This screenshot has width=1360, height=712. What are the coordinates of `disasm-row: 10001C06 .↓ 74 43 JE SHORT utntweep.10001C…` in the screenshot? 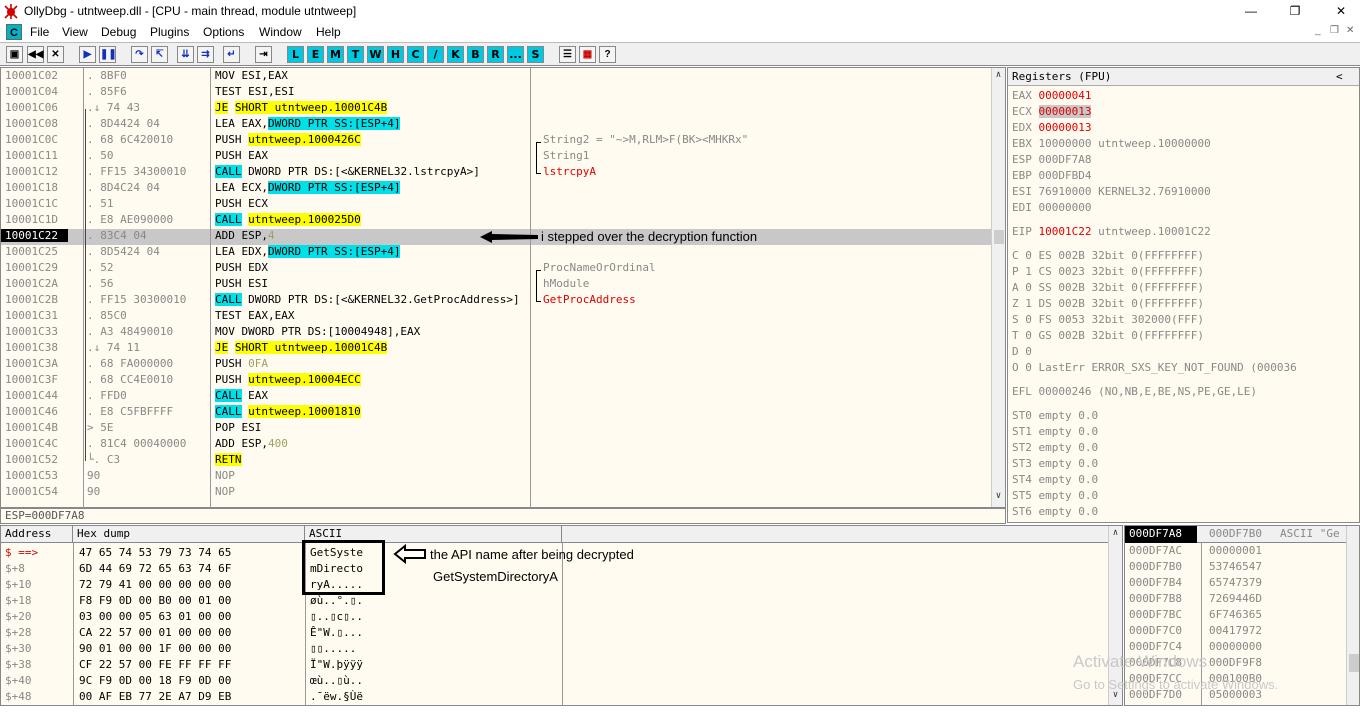 It's located at (496, 109).